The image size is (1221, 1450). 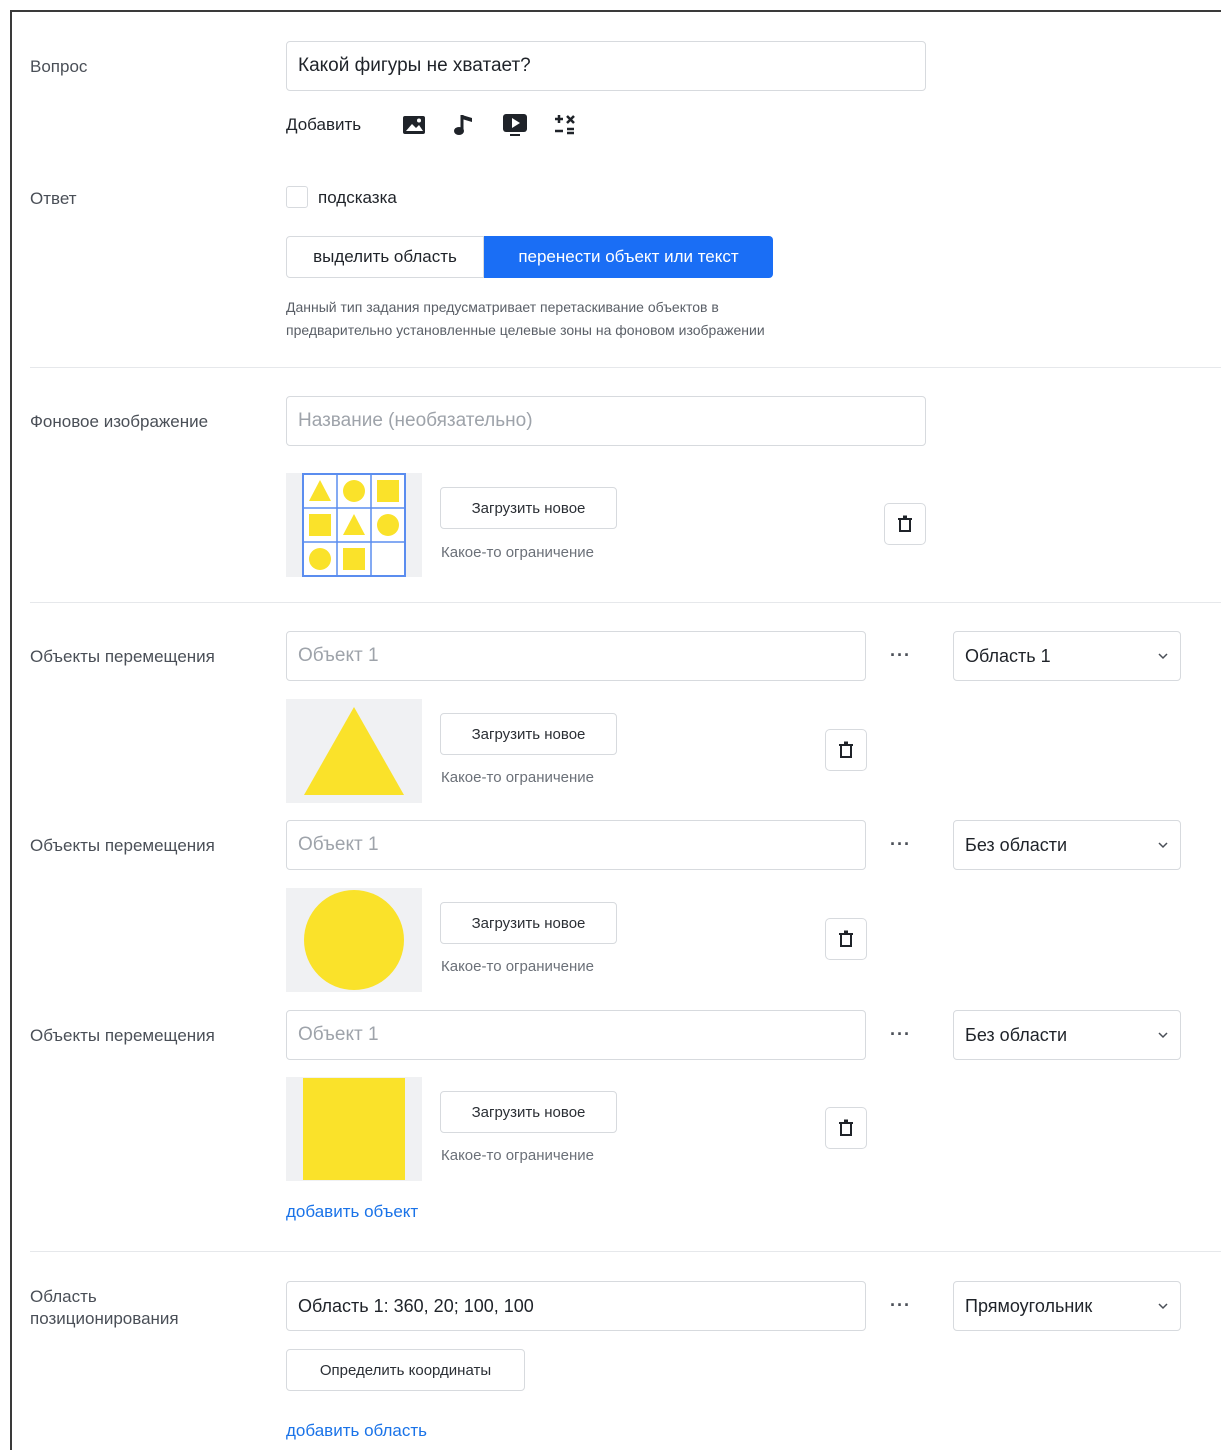 I want to click on question-input: Какой фигуры не хватает?, so click(x=606, y=66).